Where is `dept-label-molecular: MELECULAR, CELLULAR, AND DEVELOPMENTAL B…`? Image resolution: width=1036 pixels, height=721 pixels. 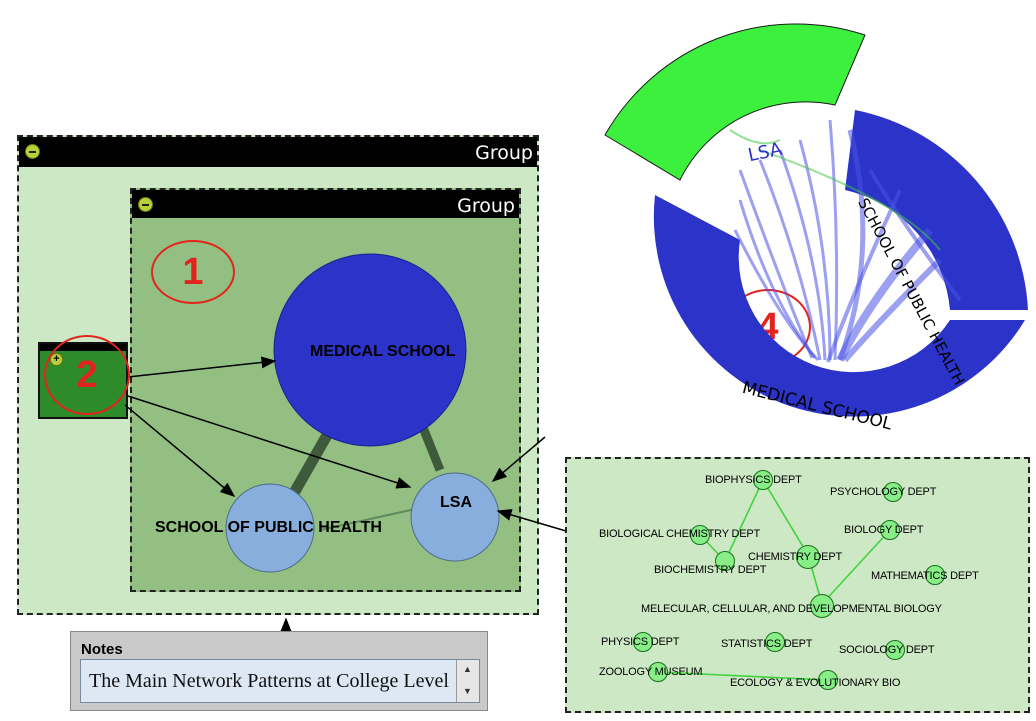
dept-label-molecular: MELECULAR, CELLULAR, AND DEVELOPMENTAL B… is located at coordinates (791, 609).